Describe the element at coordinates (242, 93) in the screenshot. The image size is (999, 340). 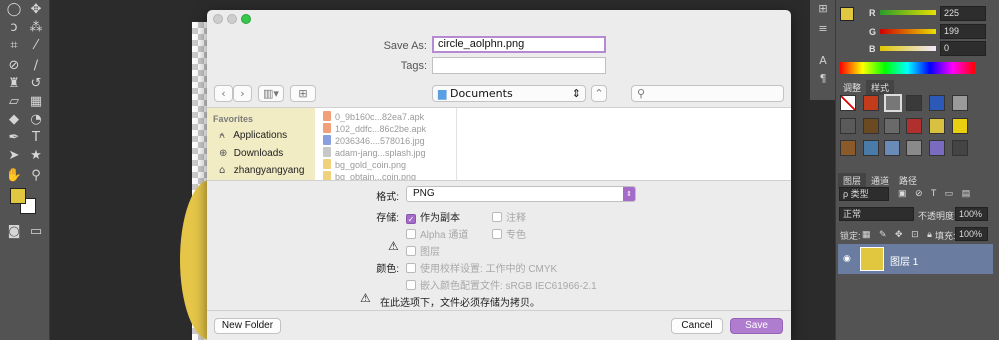
I see `forward-button: ›` at that location.